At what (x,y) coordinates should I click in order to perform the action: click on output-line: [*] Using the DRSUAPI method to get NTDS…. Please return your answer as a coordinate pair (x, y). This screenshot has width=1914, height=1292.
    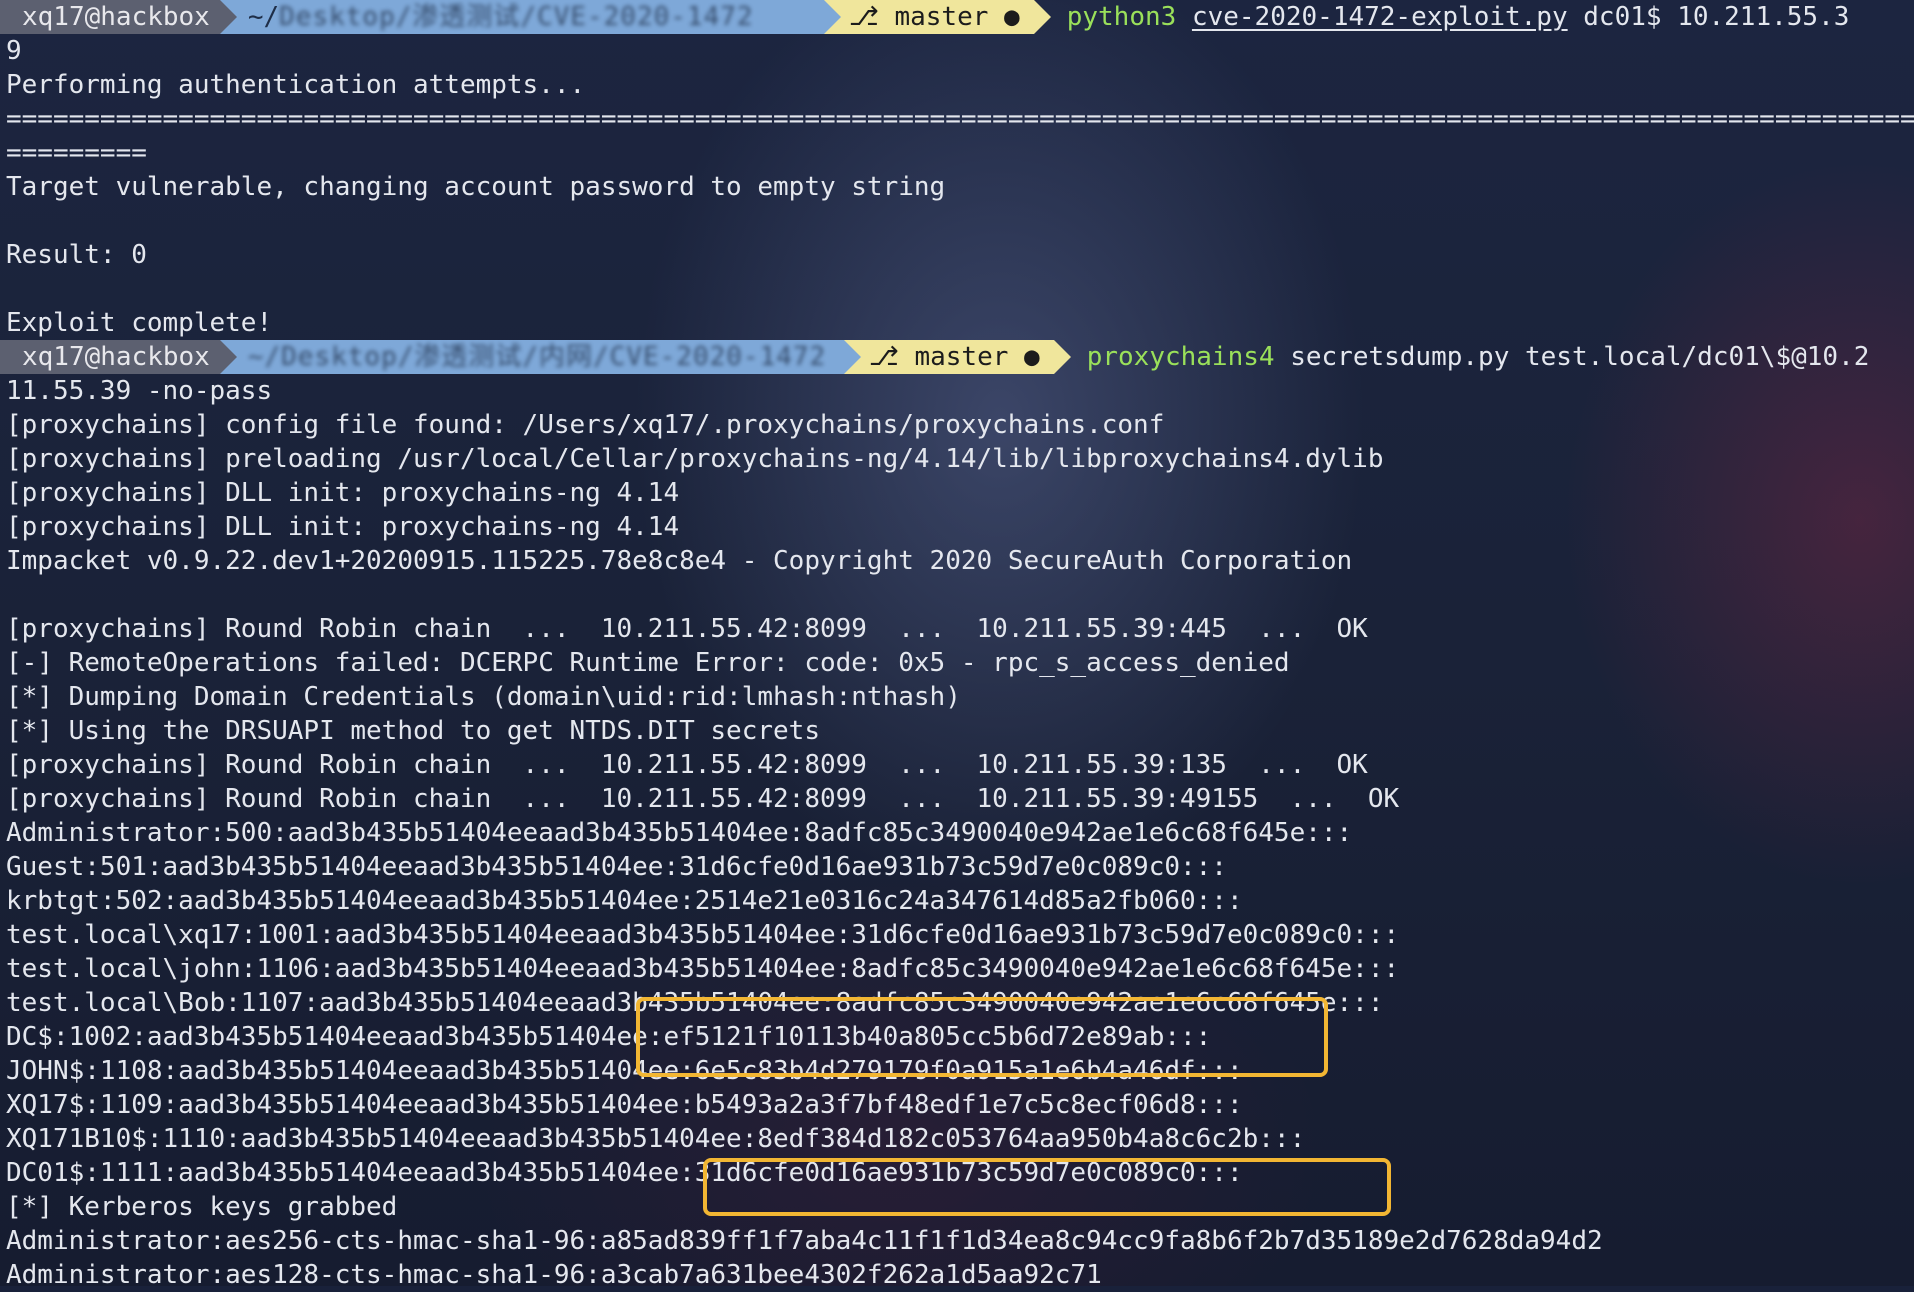
    Looking at the image, I should click on (413, 731).